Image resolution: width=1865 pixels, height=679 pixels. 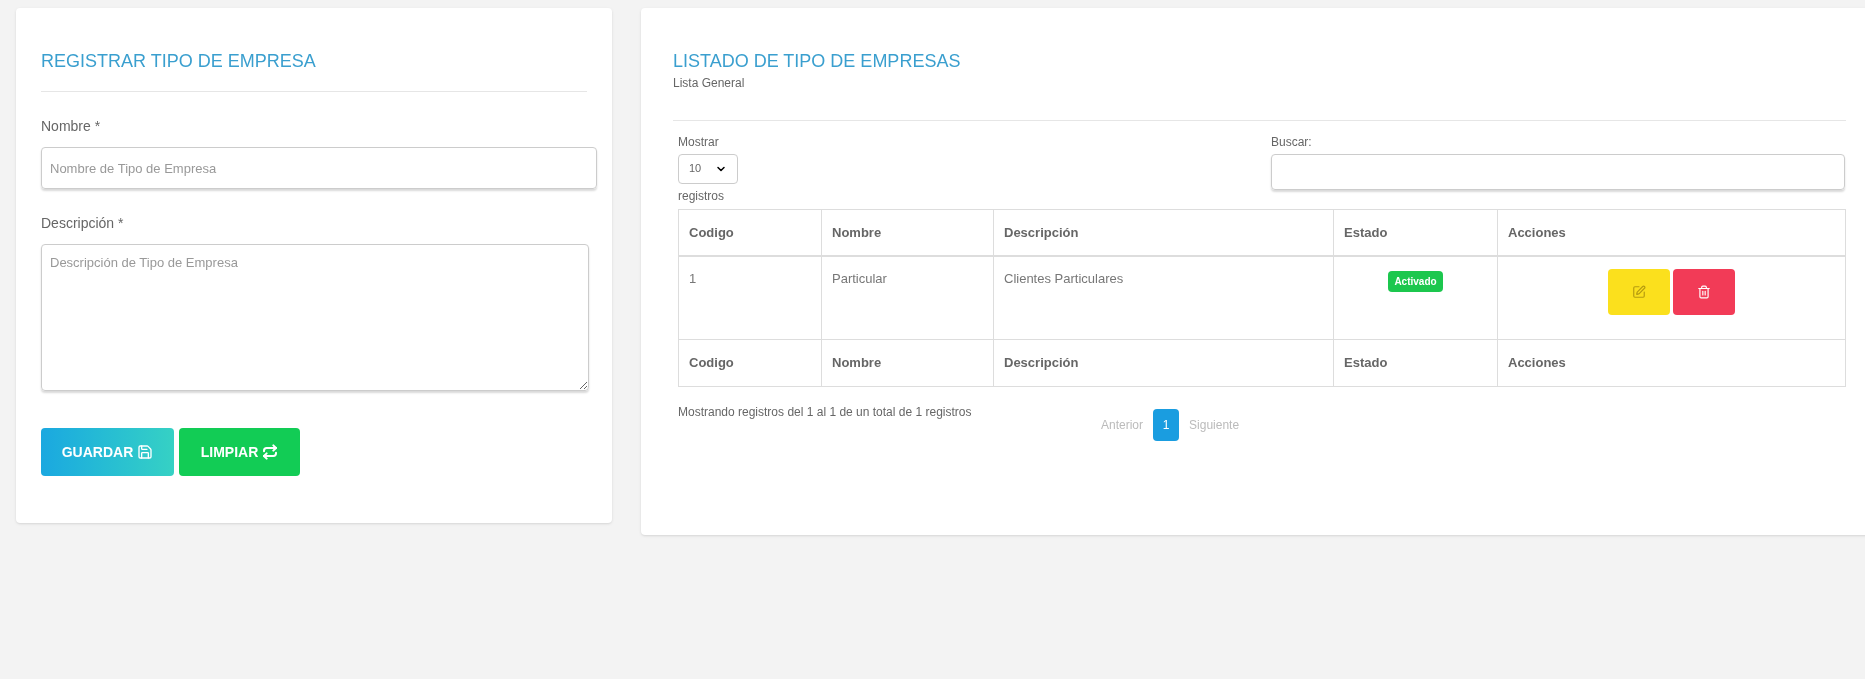 What do you see at coordinates (1558, 171) in the screenshot?
I see `search-field` at bounding box center [1558, 171].